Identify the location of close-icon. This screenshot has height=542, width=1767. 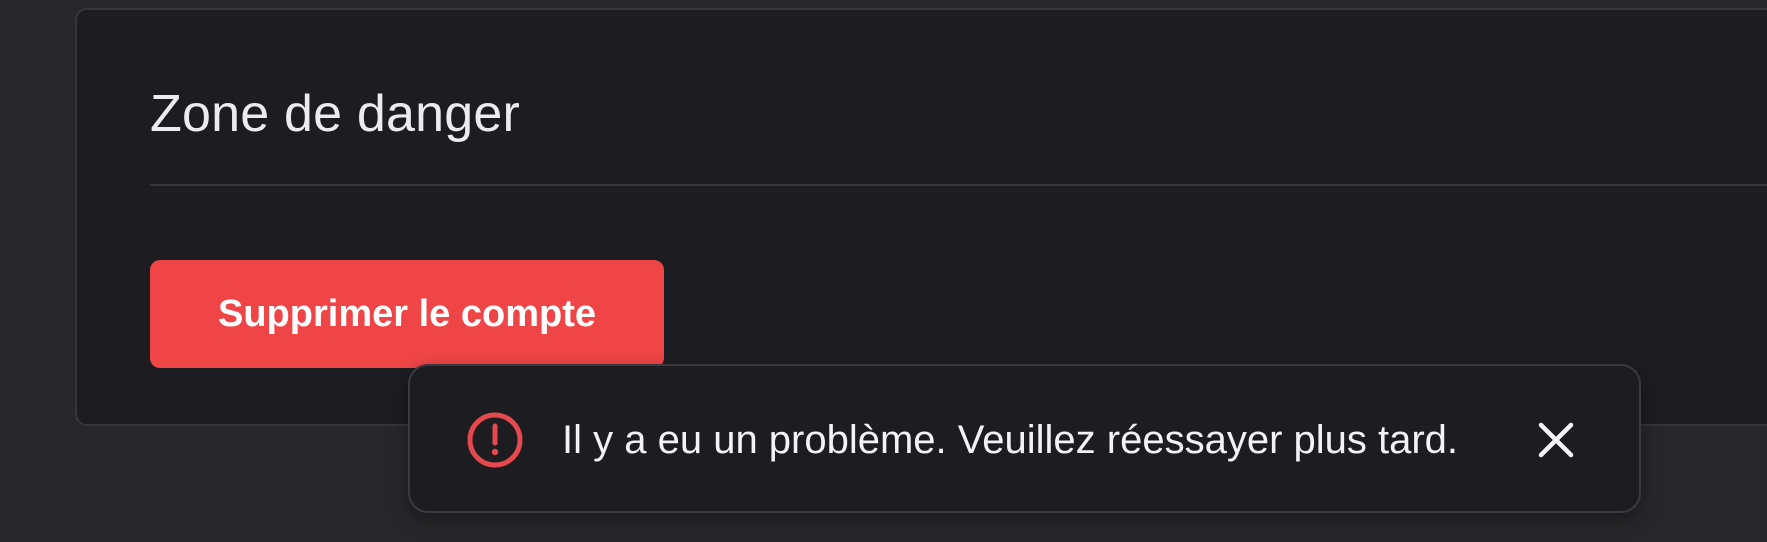
(1556, 440).